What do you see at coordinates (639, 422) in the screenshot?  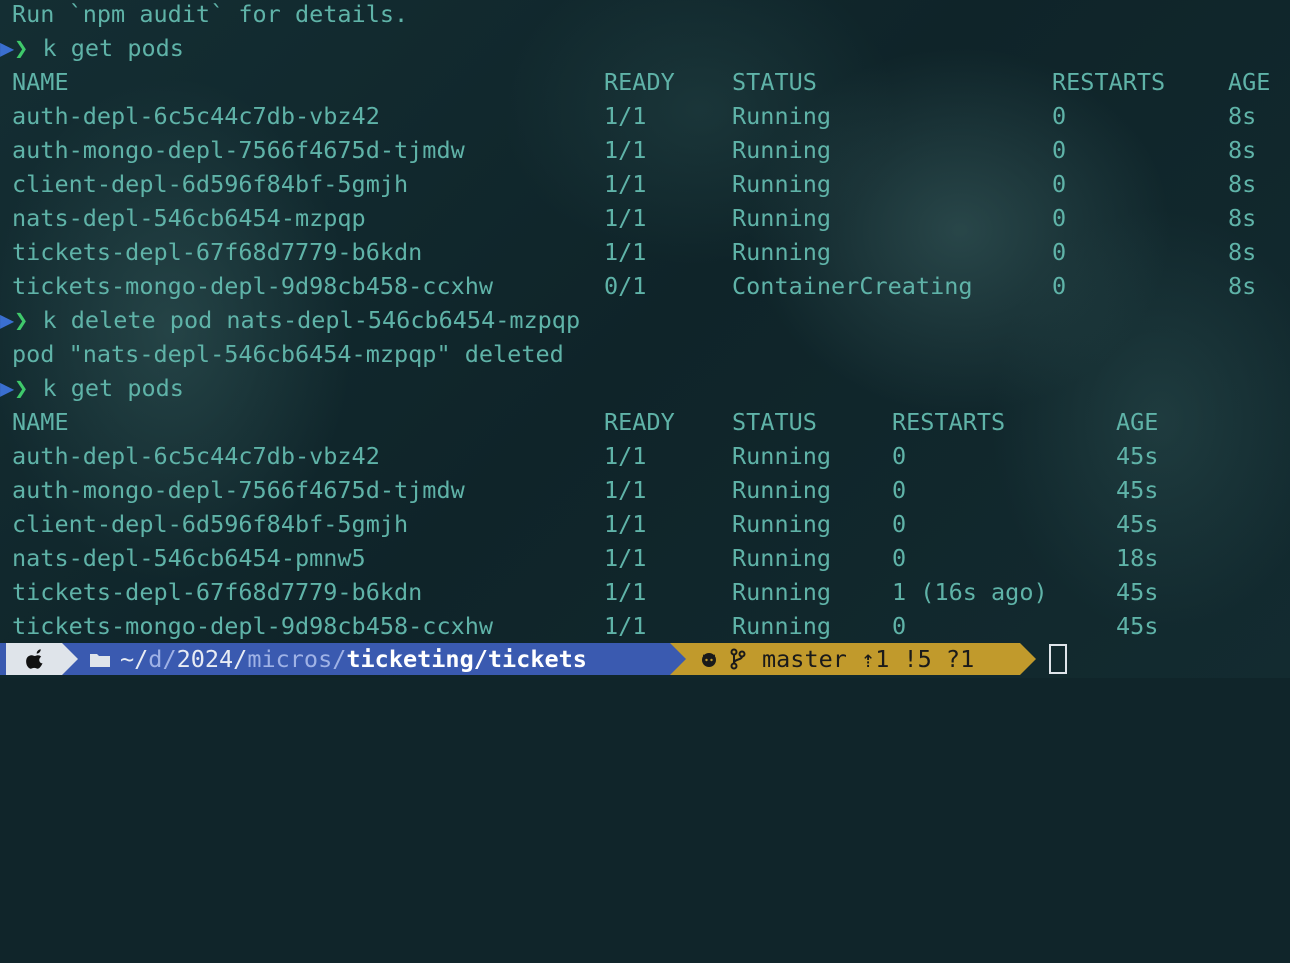 I see `col-ready-header: READY` at bounding box center [639, 422].